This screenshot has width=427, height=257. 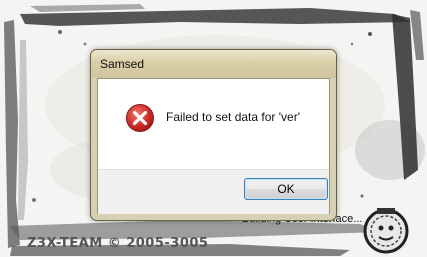 I want to click on copyright-text: Z3X-TEAM © 2005-3005, so click(x=118, y=243).